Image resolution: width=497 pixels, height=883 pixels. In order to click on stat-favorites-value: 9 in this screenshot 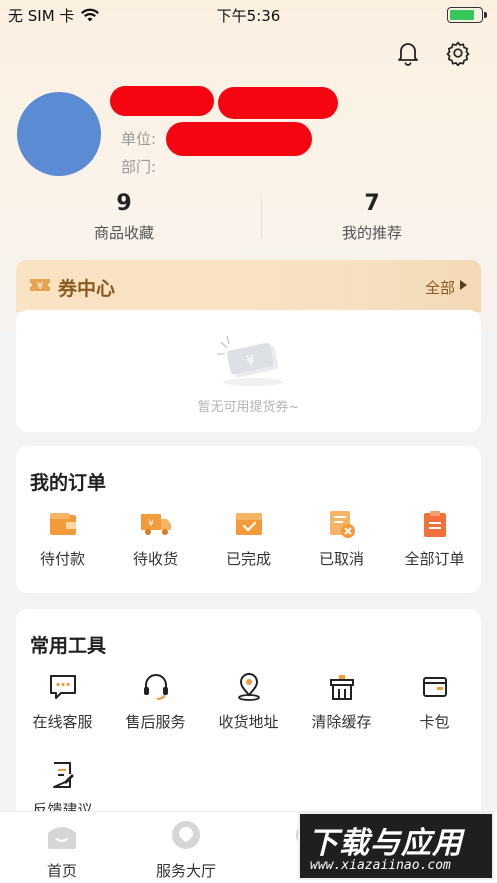, I will do `click(124, 203)`.